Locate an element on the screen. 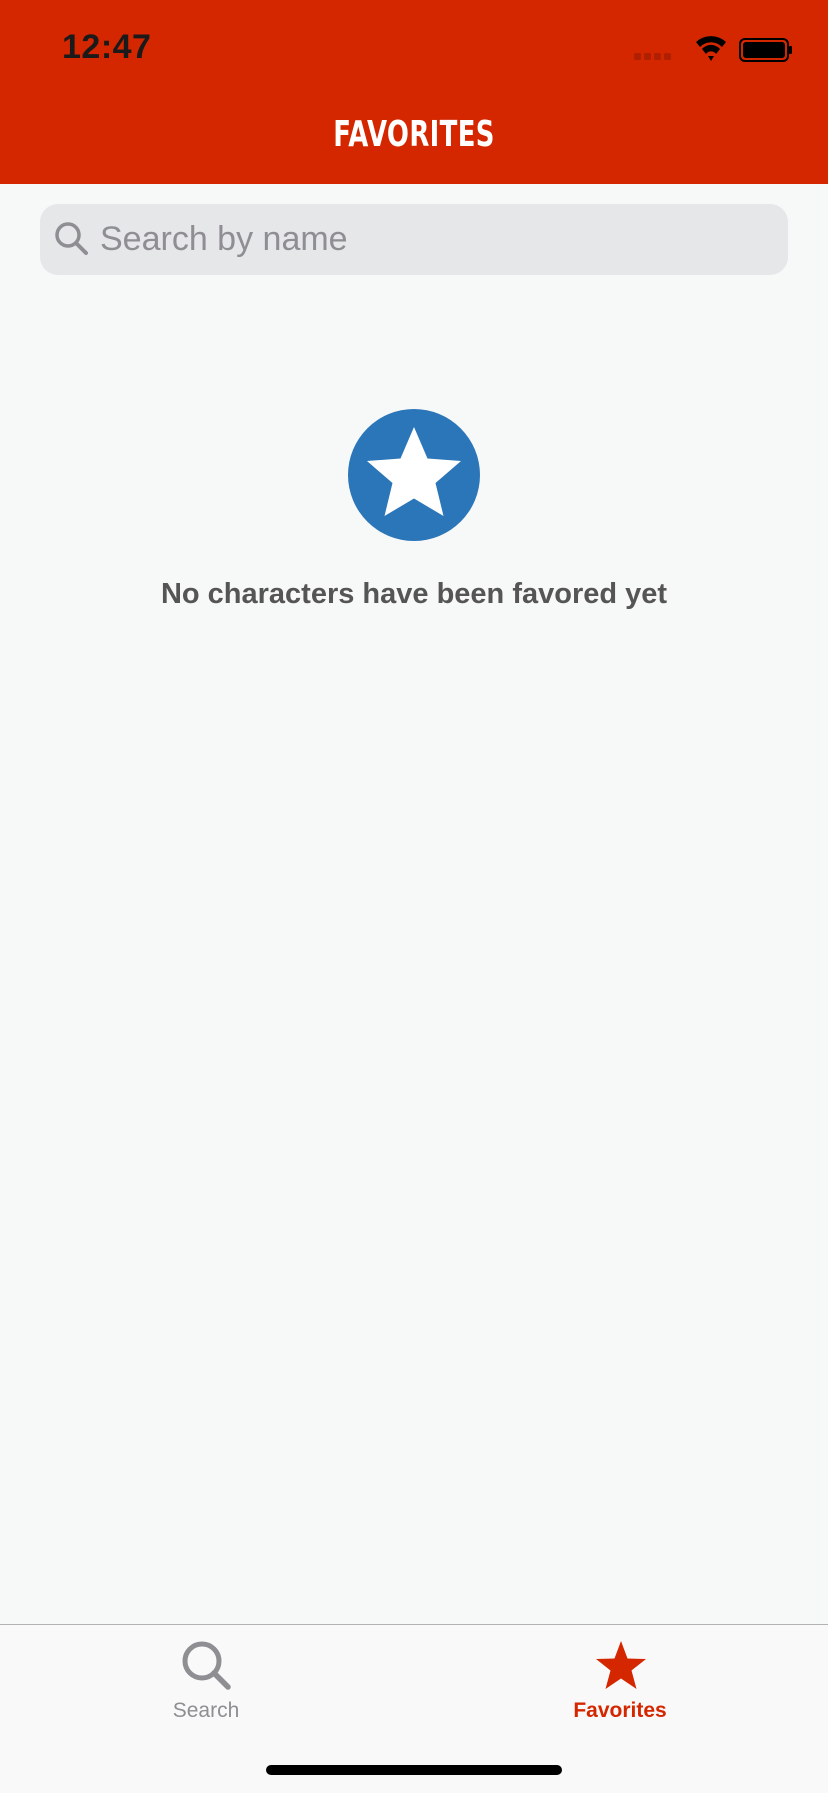 The height and width of the screenshot is (1793, 828). tab-favorites: Favorites is located at coordinates (620, 1680).